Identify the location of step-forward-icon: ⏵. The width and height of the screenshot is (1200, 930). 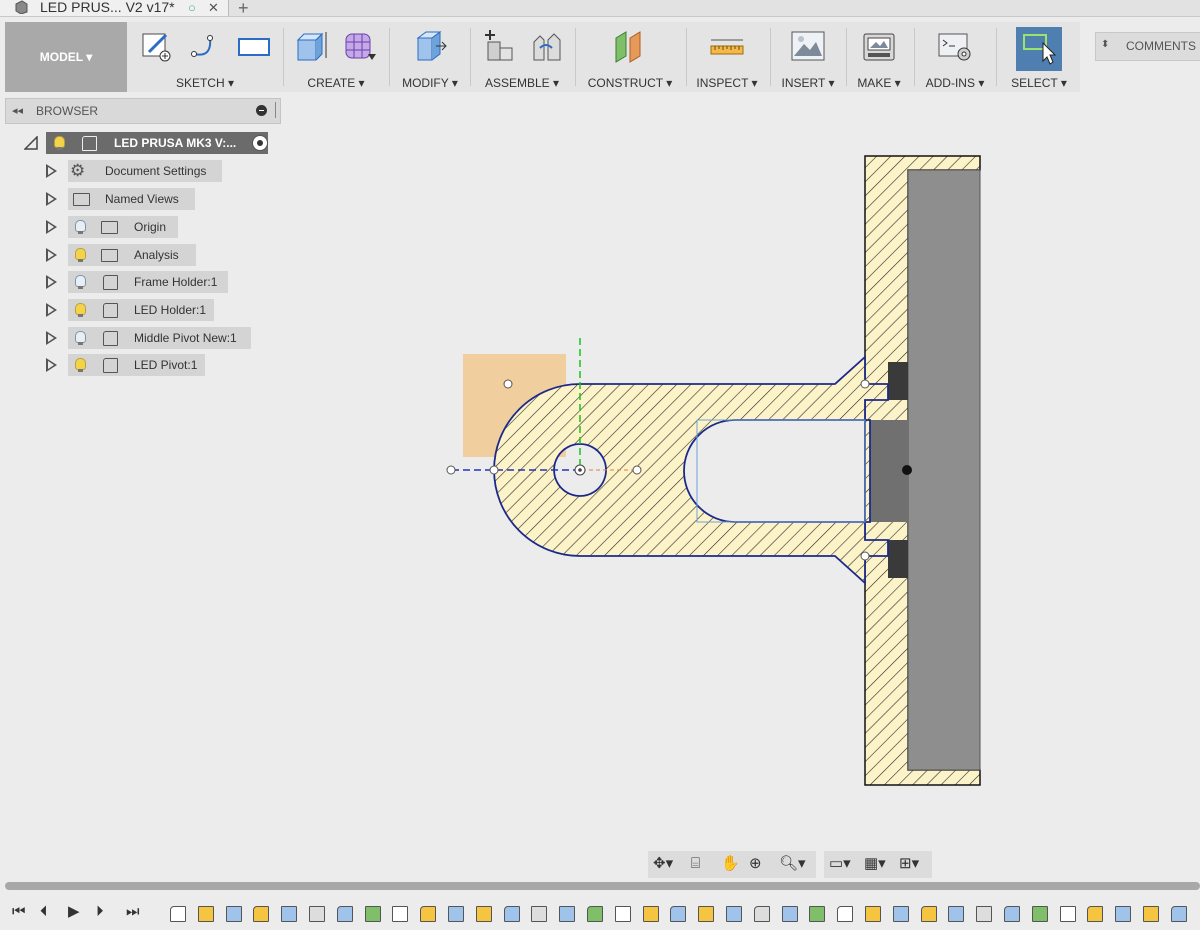
(100, 912).